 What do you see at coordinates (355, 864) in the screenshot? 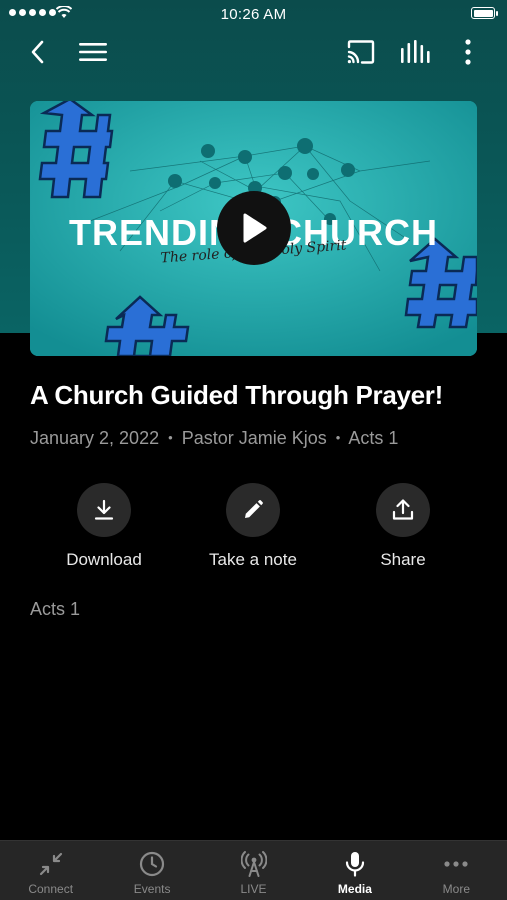
I see `microphone-icon` at bounding box center [355, 864].